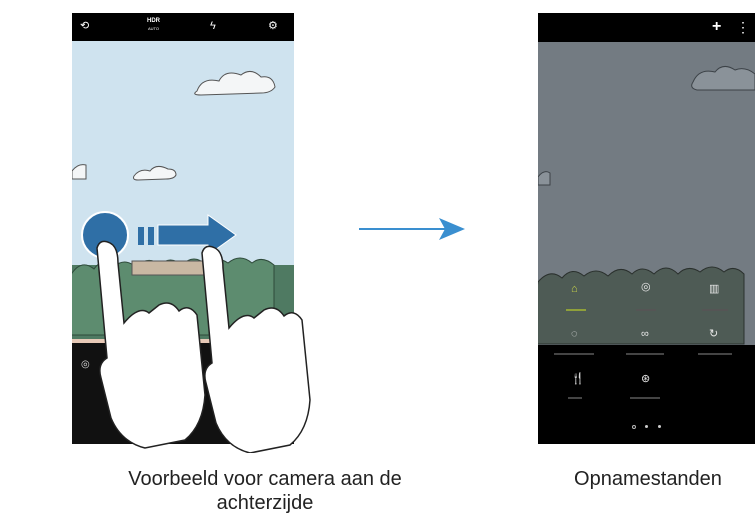 The image size is (755, 529). I want to click on left-caption: Voorbeeld voor camera aan de achterzijde, so click(265, 491).